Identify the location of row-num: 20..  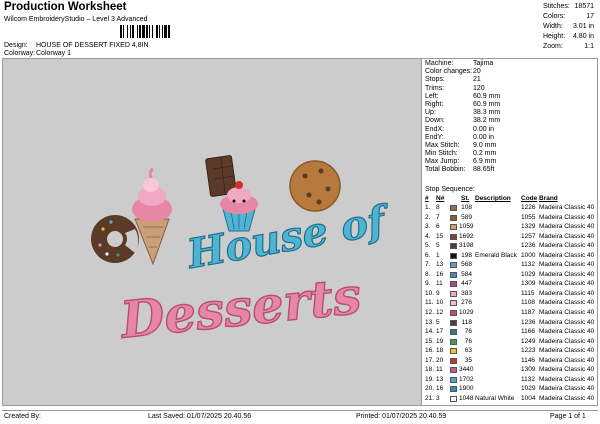
(430, 389).